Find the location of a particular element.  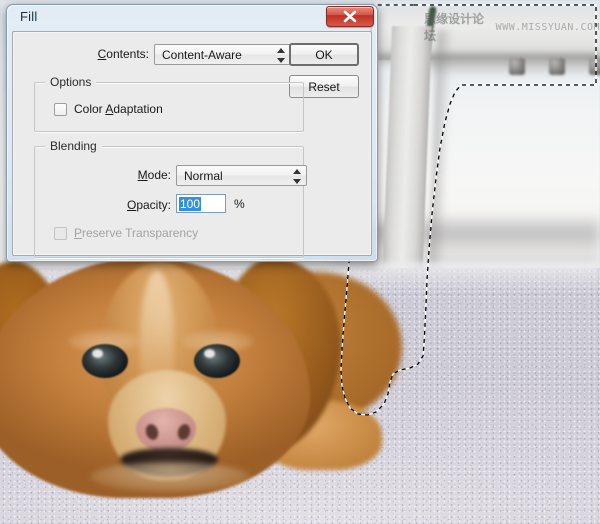

background-shadow-band is located at coordinates (470, 234).